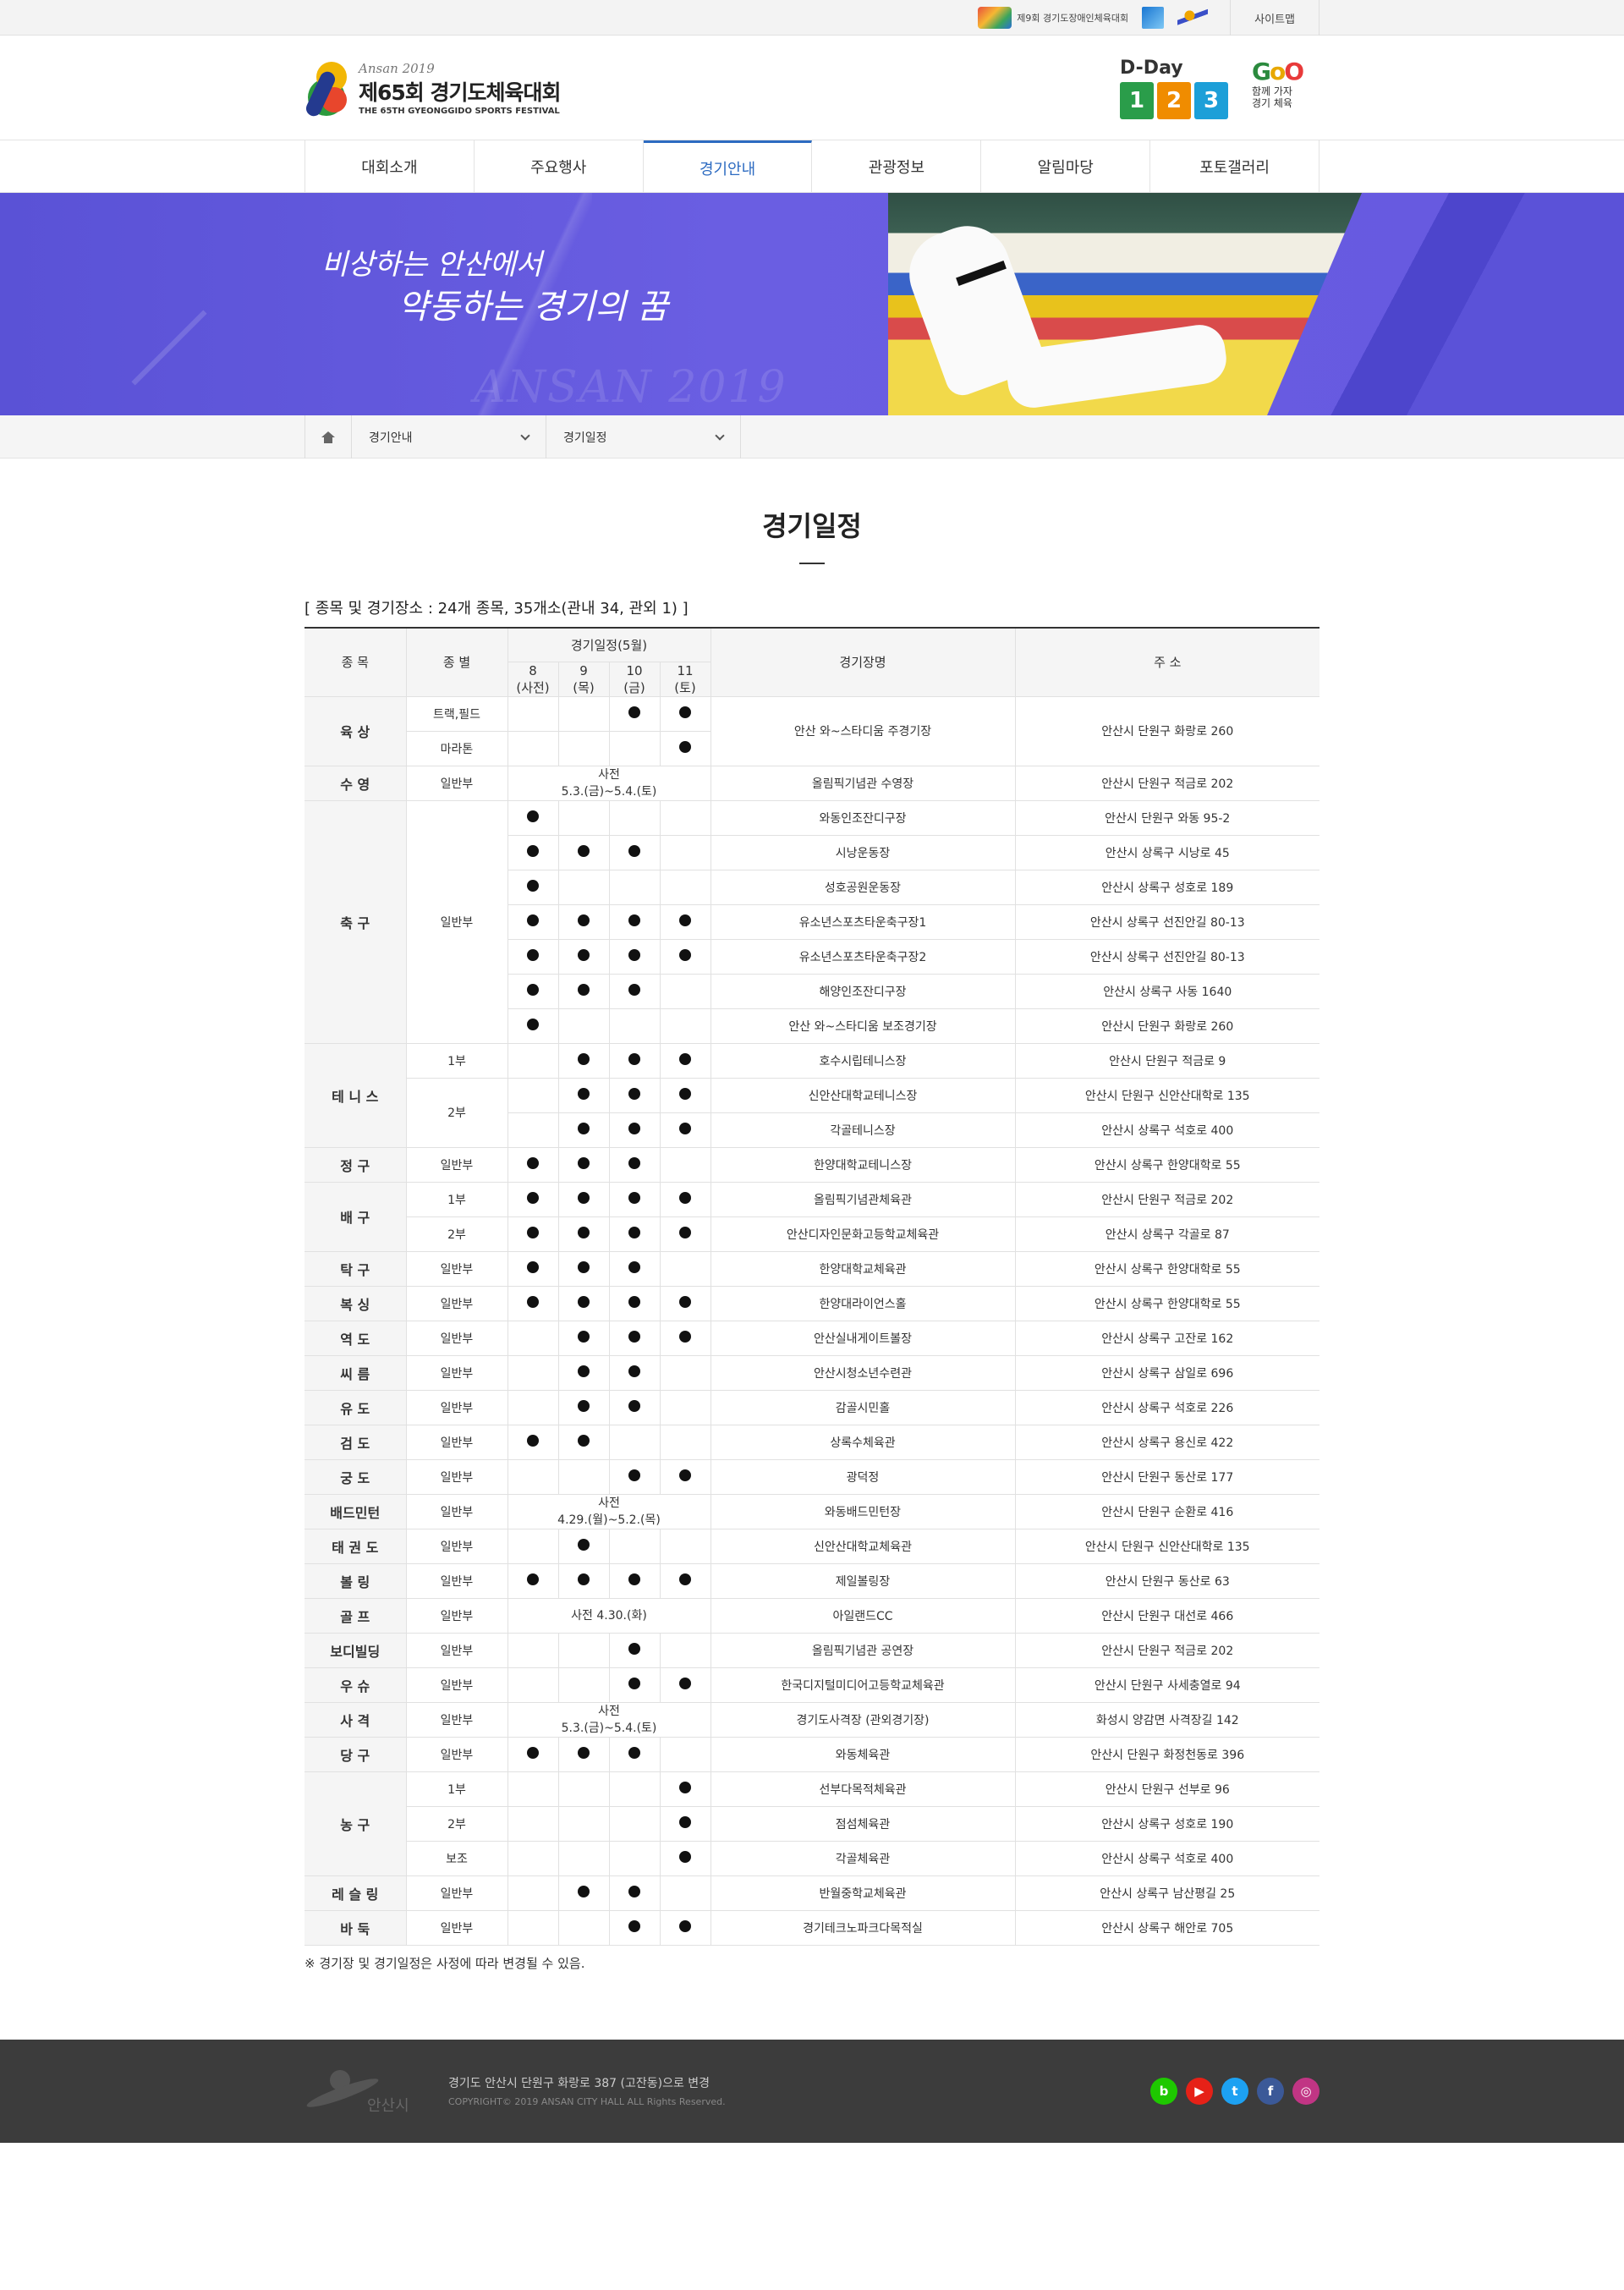 Image resolution: width=1624 pixels, height=2290 pixels. I want to click on instagram-icon: ◎, so click(1306, 2091).